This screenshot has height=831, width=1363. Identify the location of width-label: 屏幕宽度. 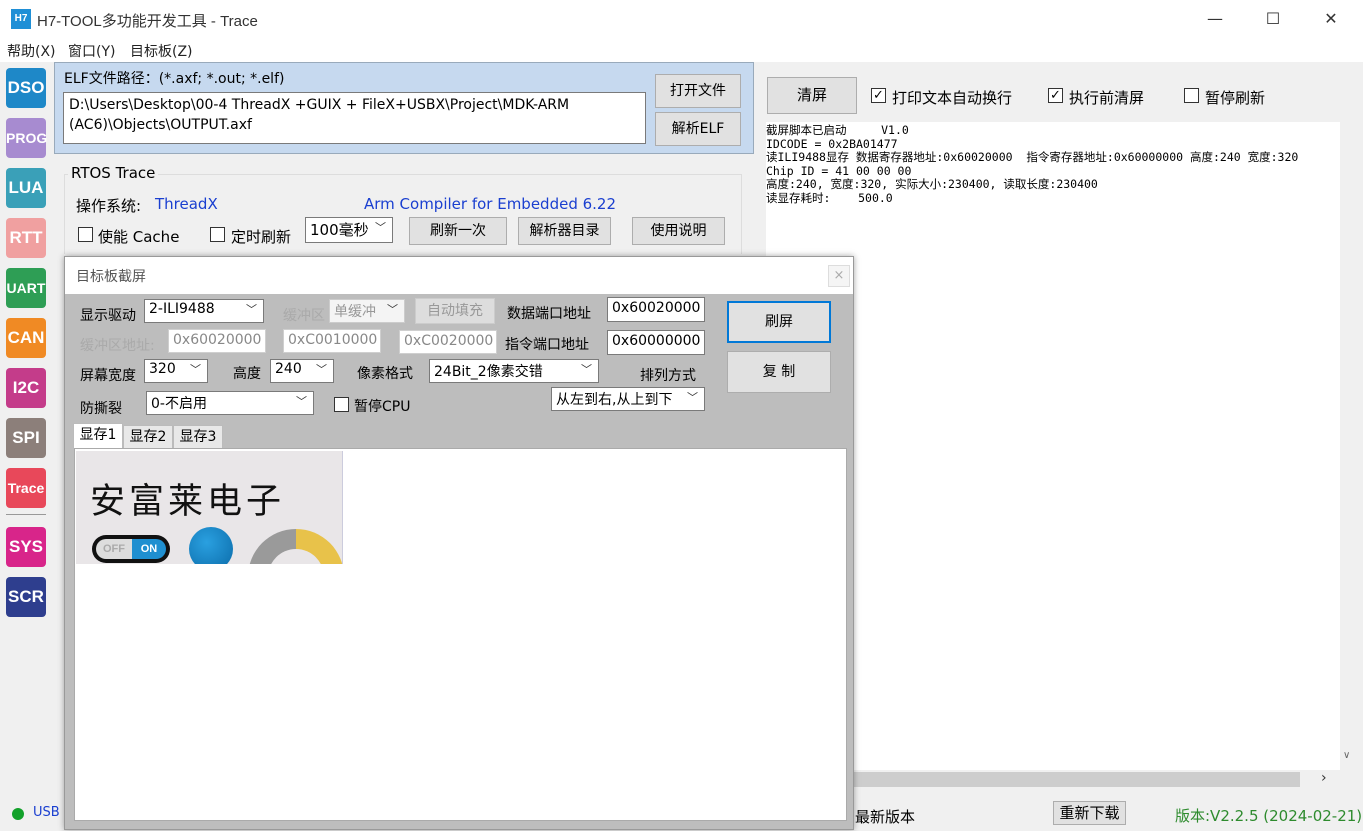
(108, 376).